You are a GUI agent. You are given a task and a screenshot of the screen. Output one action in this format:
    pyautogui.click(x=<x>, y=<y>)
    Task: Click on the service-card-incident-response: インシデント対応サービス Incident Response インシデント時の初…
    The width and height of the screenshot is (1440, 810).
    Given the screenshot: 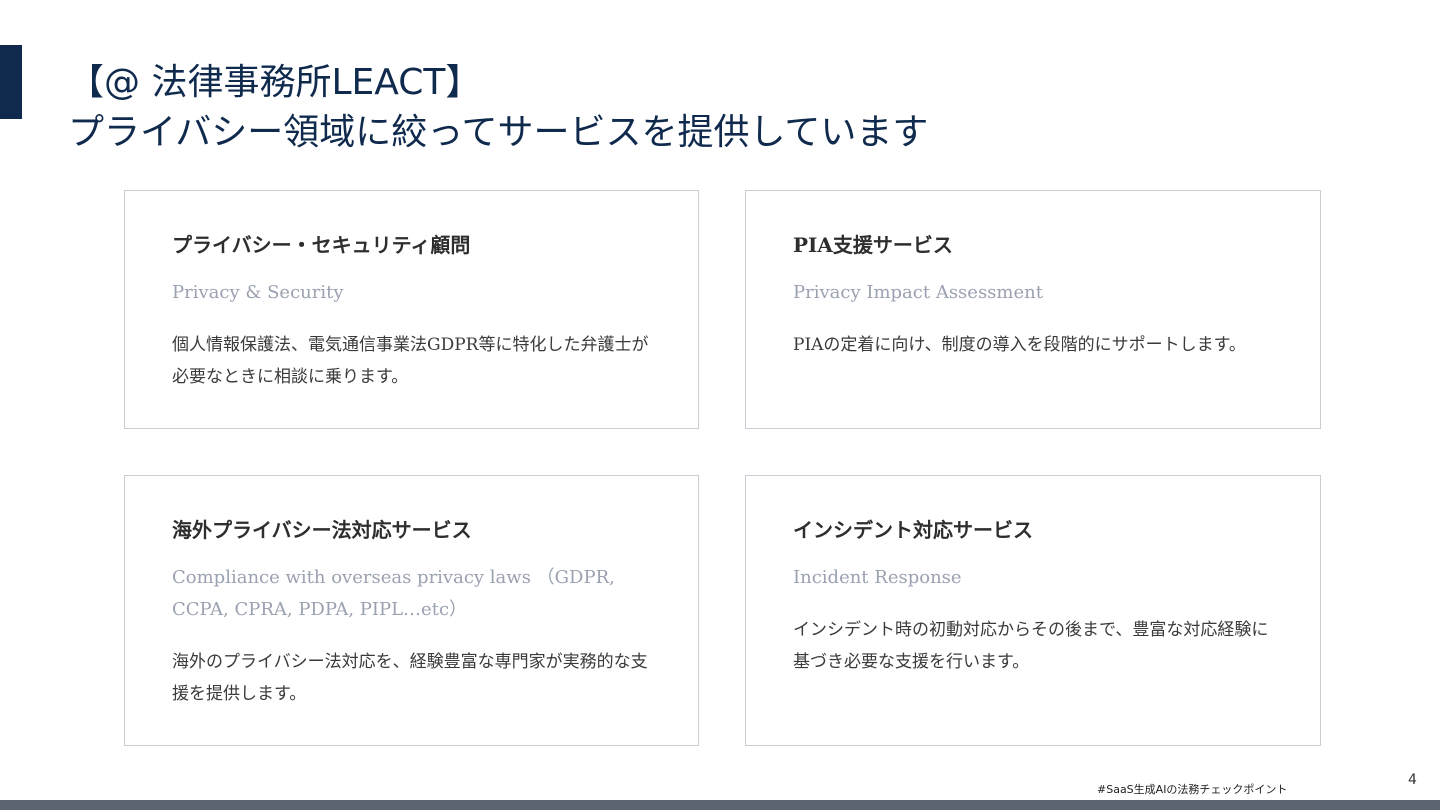 What is the action you would take?
    pyautogui.click(x=1033, y=610)
    